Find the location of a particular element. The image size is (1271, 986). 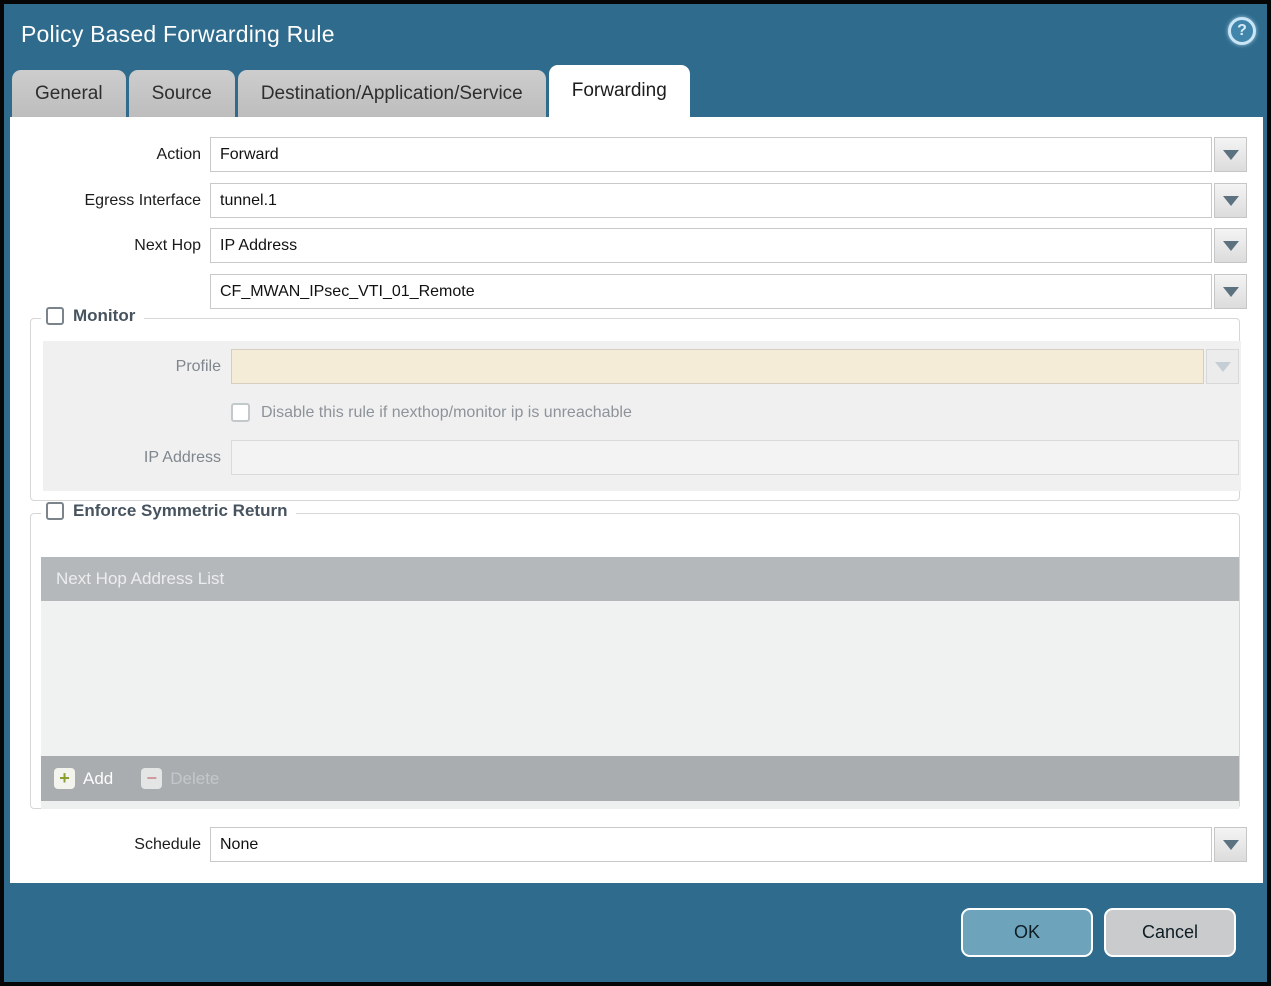

next-hop-row: Next Hop IP Address is located at coordinates (628, 245).